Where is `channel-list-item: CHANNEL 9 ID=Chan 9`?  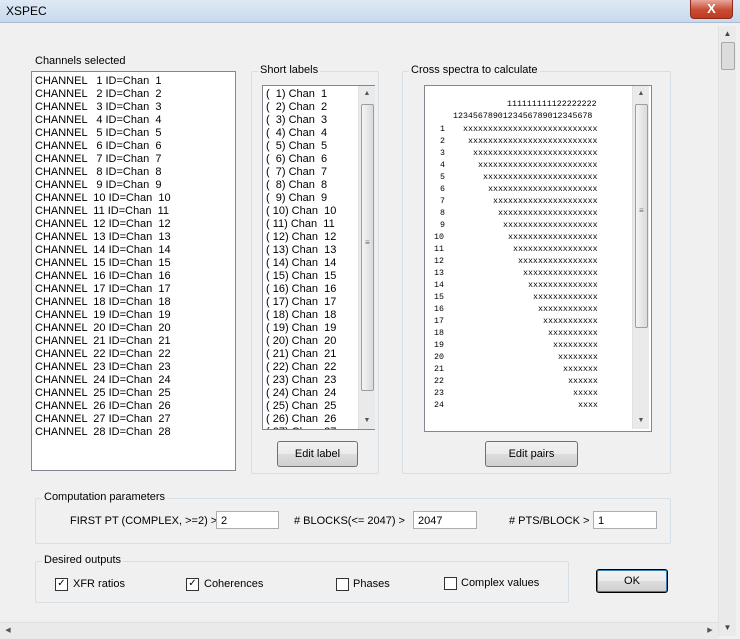
channel-list-item: CHANNEL 9 ID=Chan 9 is located at coordinates (135, 185).